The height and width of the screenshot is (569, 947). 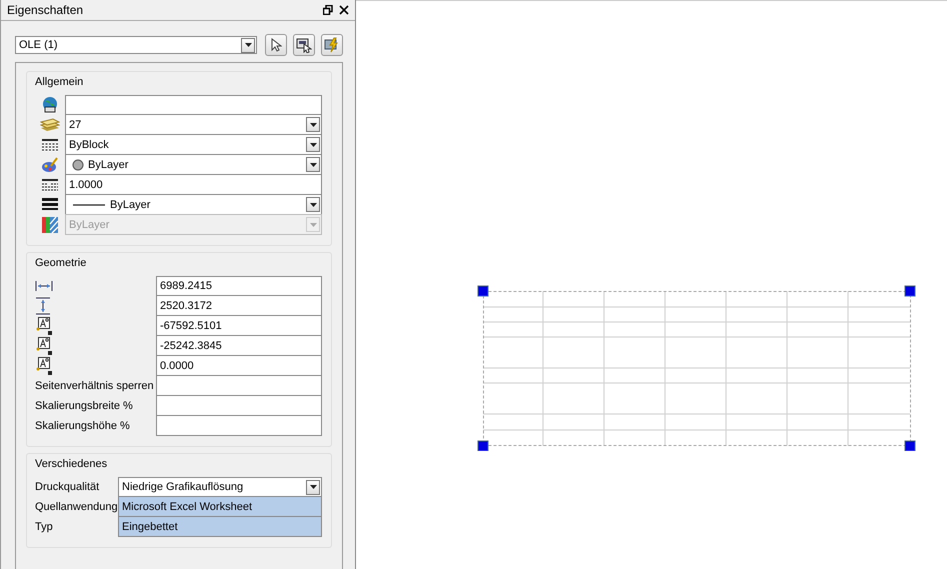 I want to click on field-value: 6989.2415, so click(x=186, y=286).